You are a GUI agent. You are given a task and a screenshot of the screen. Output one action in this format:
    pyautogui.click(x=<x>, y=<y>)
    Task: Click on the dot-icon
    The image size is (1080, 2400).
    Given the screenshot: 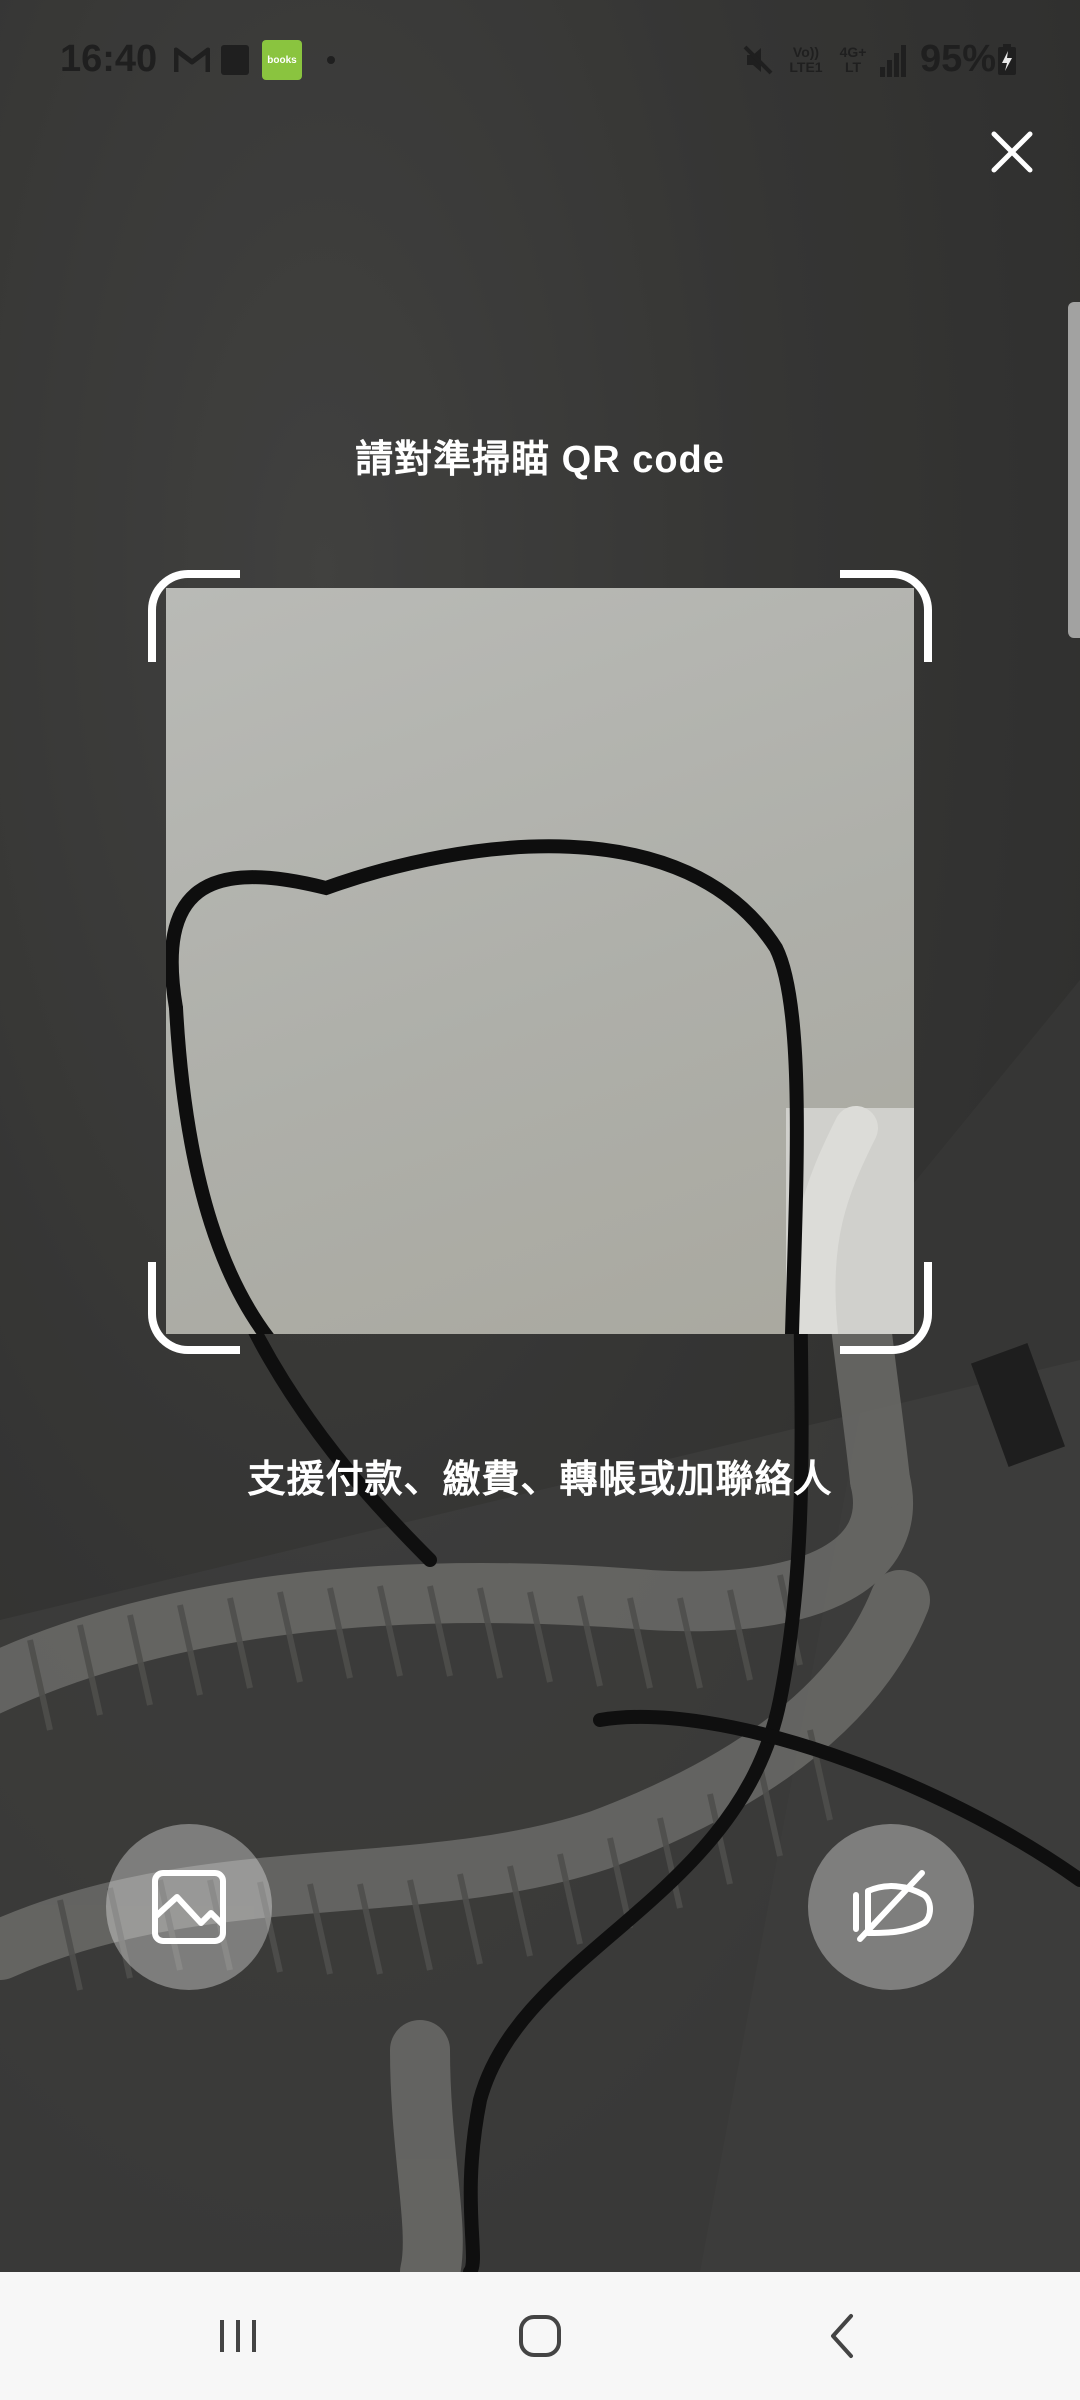 What is the action you would take?
    pyautogui.click(x=331, y=60)
    